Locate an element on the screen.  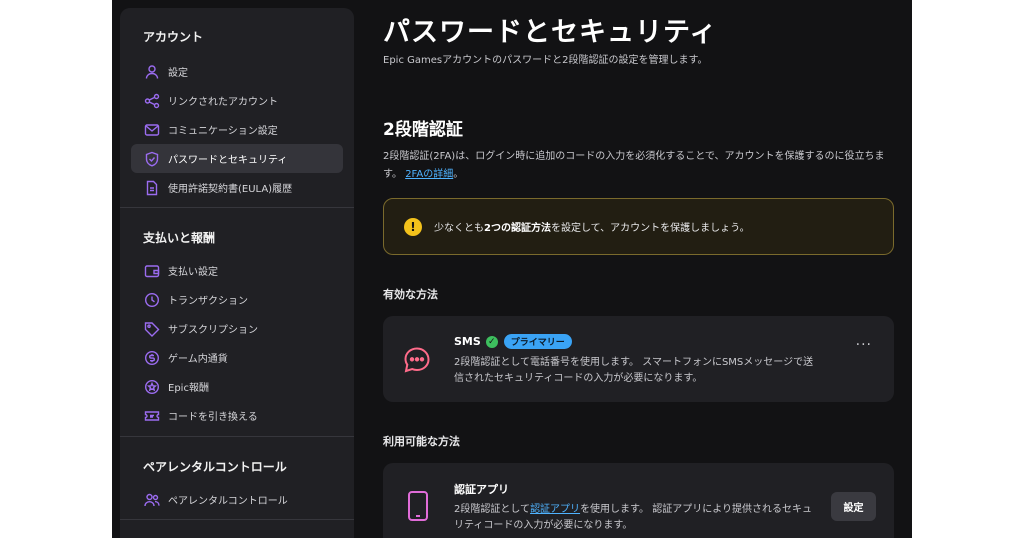
sidebar-item-label: 使用許諾契約書(EULA)履歴 is located at coordinates (230, 189).